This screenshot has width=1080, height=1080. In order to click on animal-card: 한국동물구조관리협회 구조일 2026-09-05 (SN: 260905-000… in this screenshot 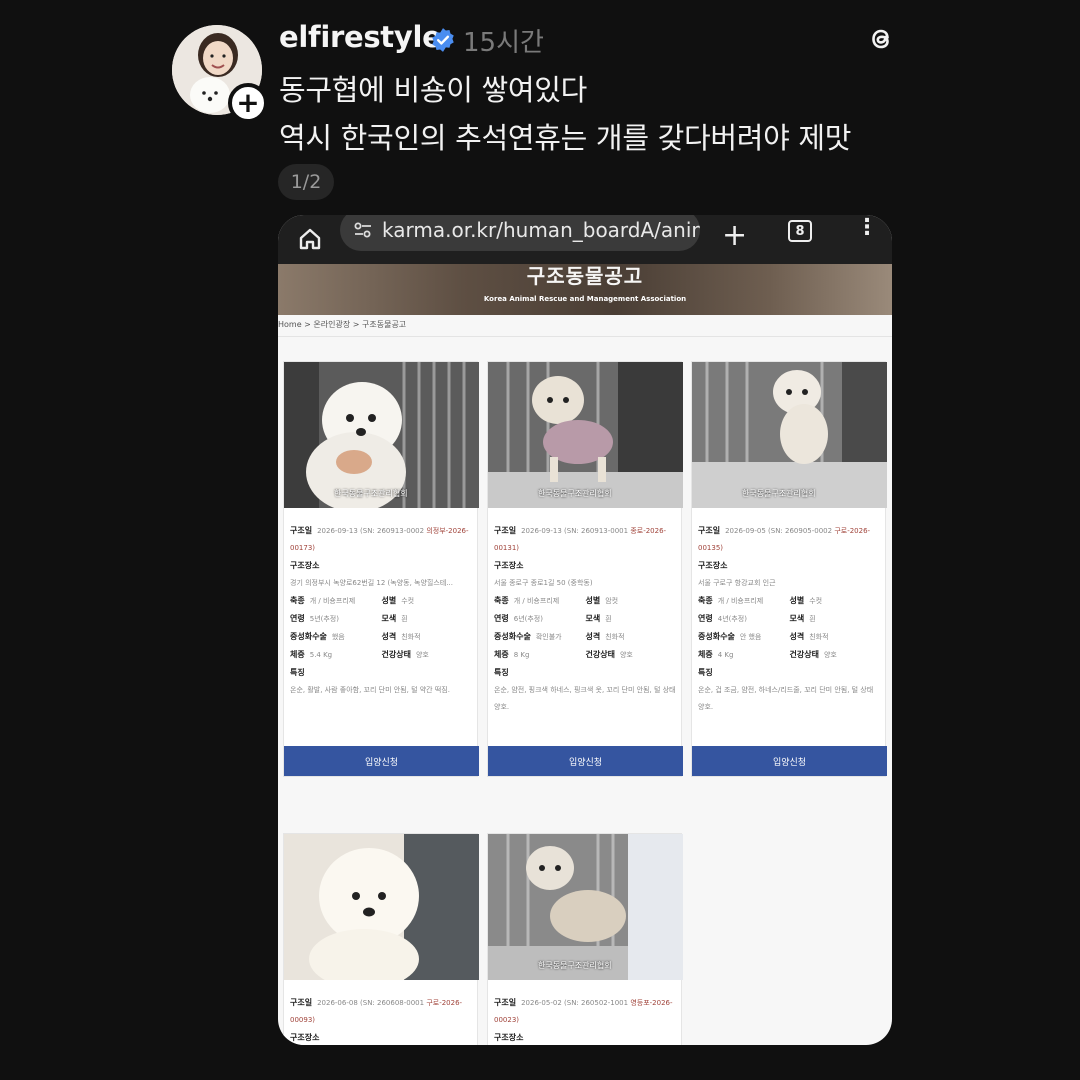, I will do `click(789, 569)`.